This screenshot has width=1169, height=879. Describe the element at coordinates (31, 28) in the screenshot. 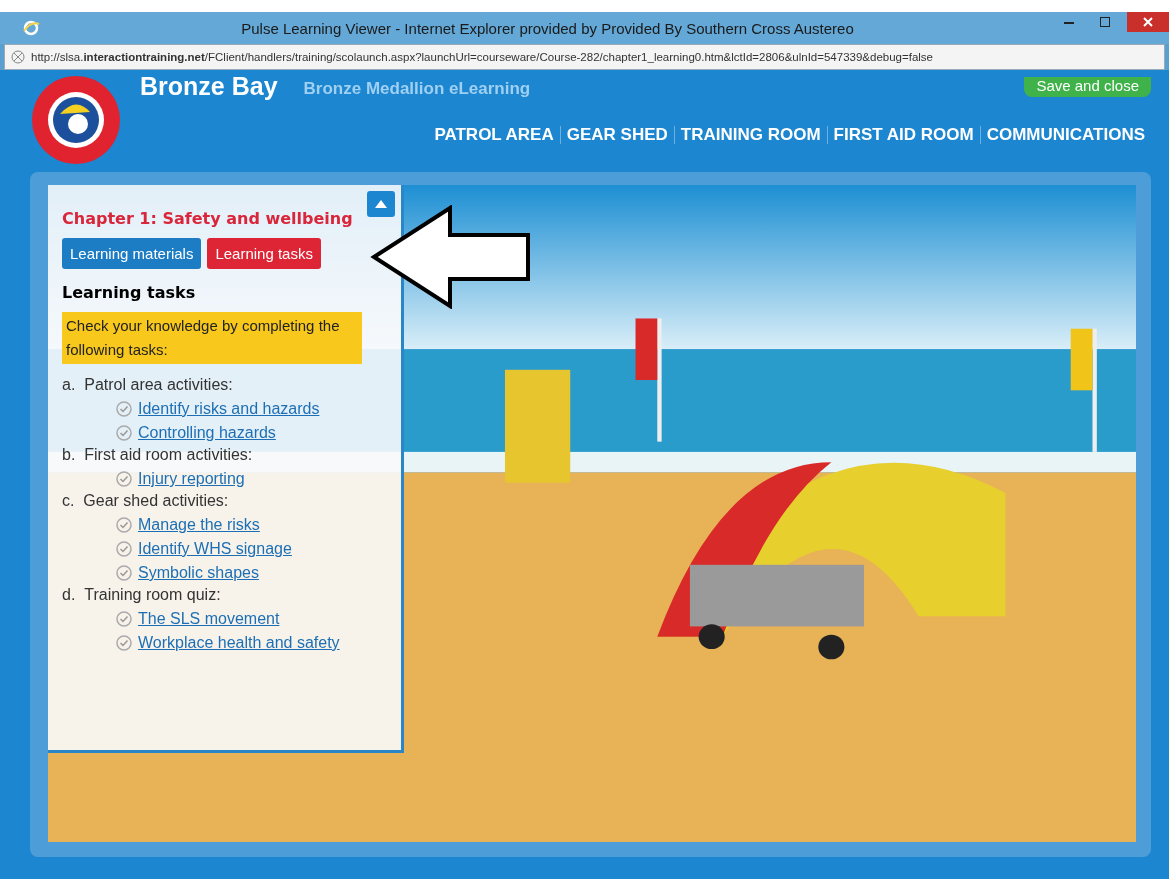

I see `browser-logo-icon` at that location.